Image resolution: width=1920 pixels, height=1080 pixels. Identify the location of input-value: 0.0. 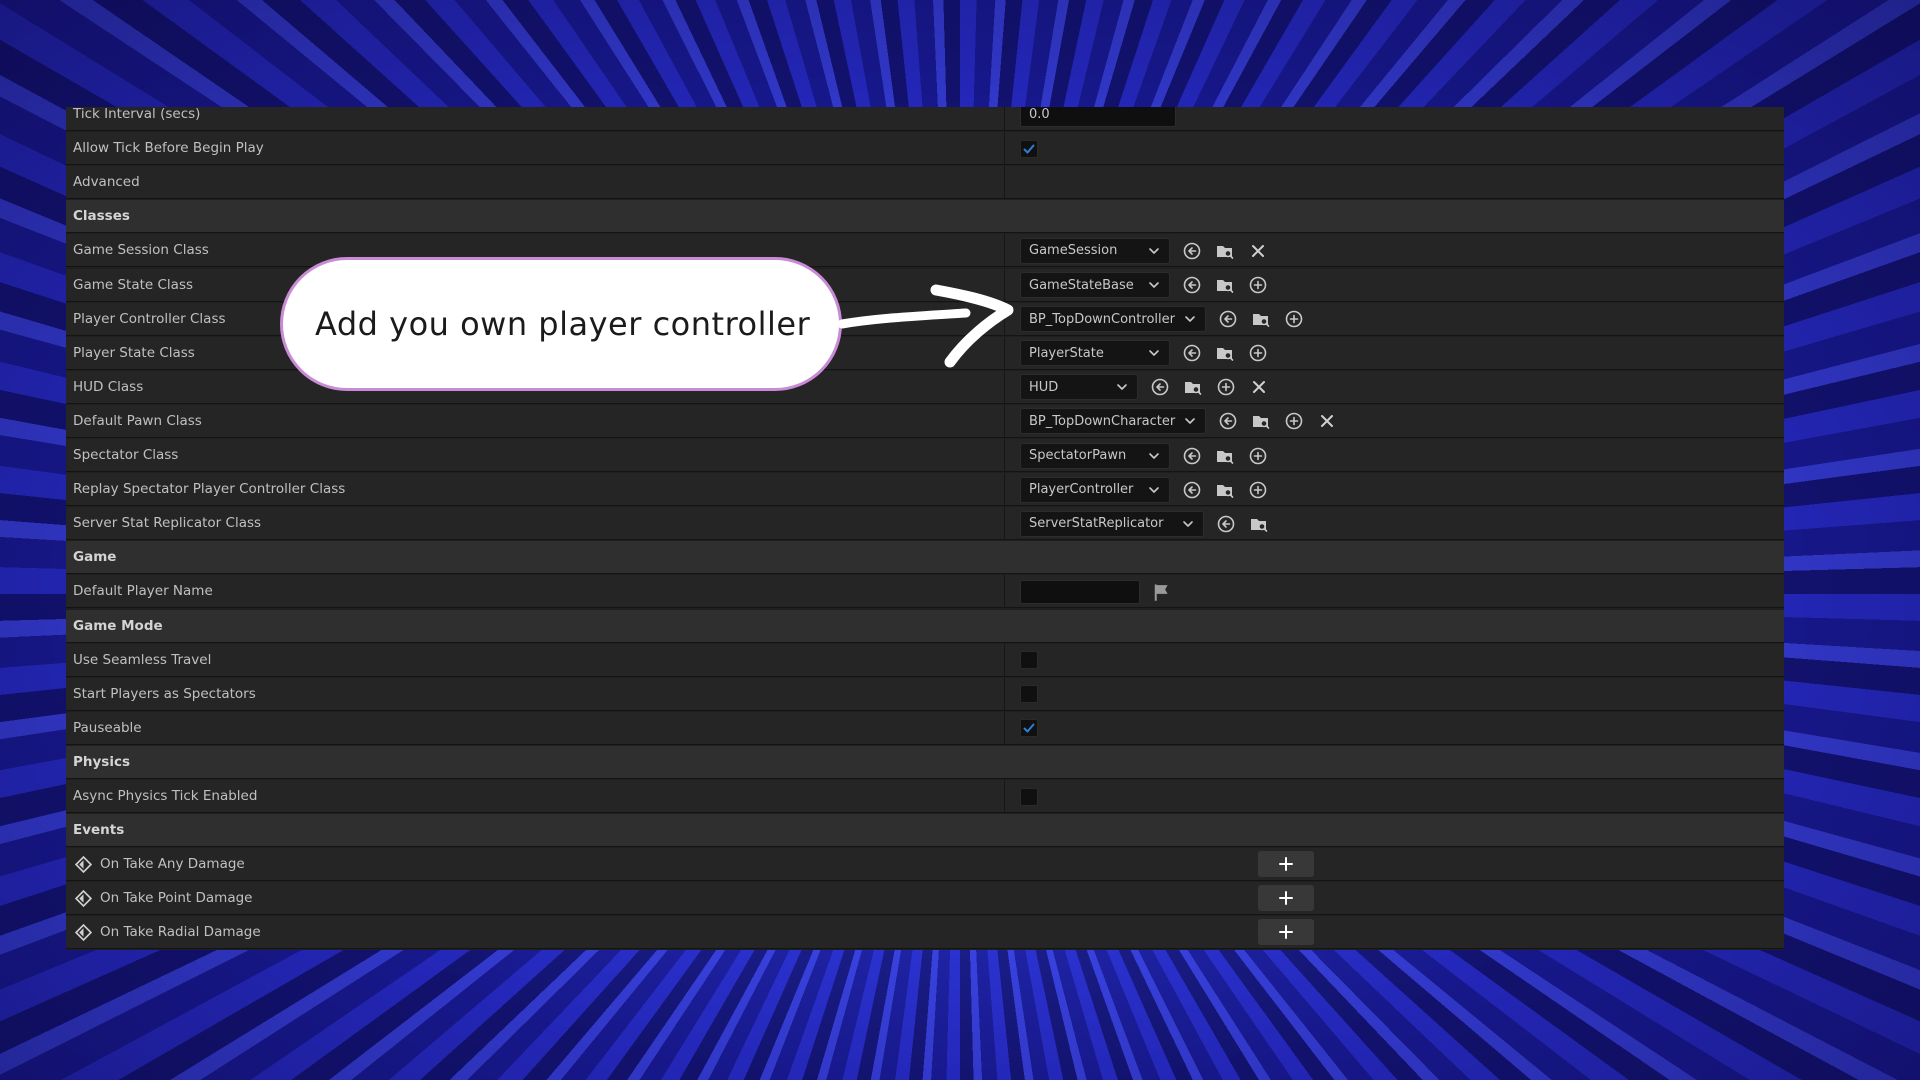
(1039, 114).